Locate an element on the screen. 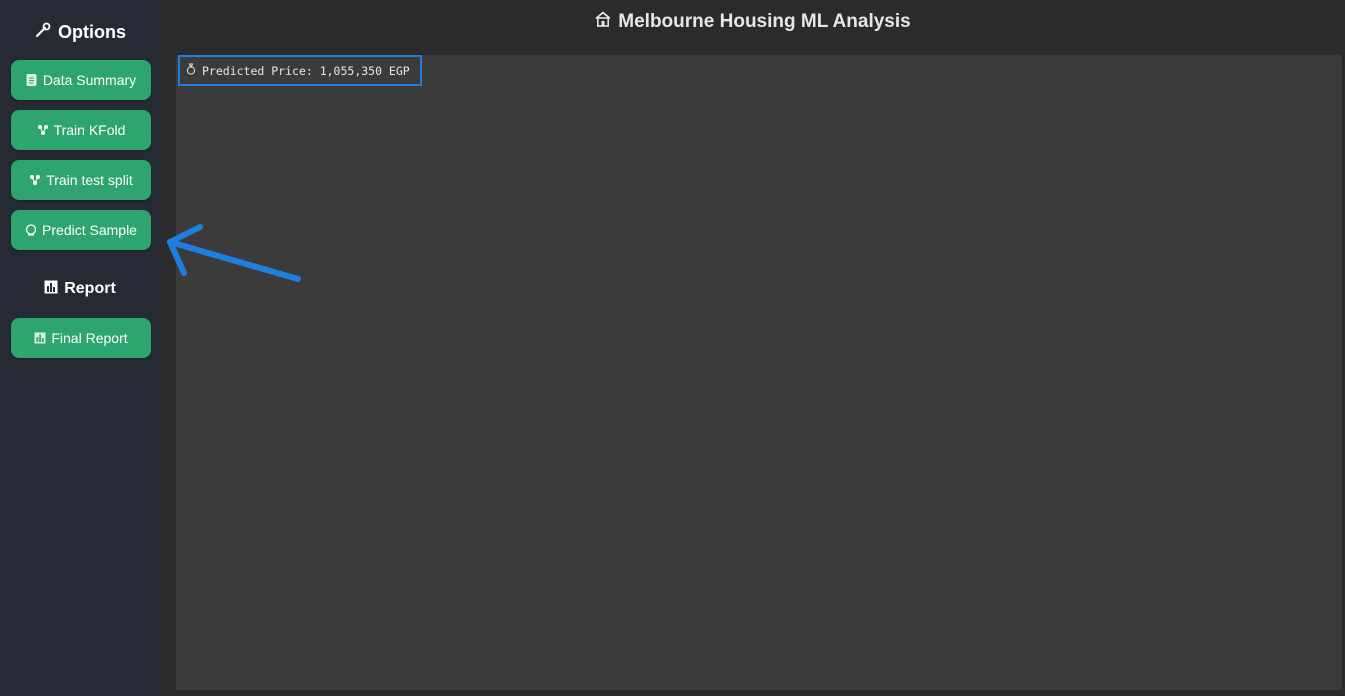 This screenshot has height=696, width=1345. predict-sample-label: Predict Sample is located at coordinates (89, 230).